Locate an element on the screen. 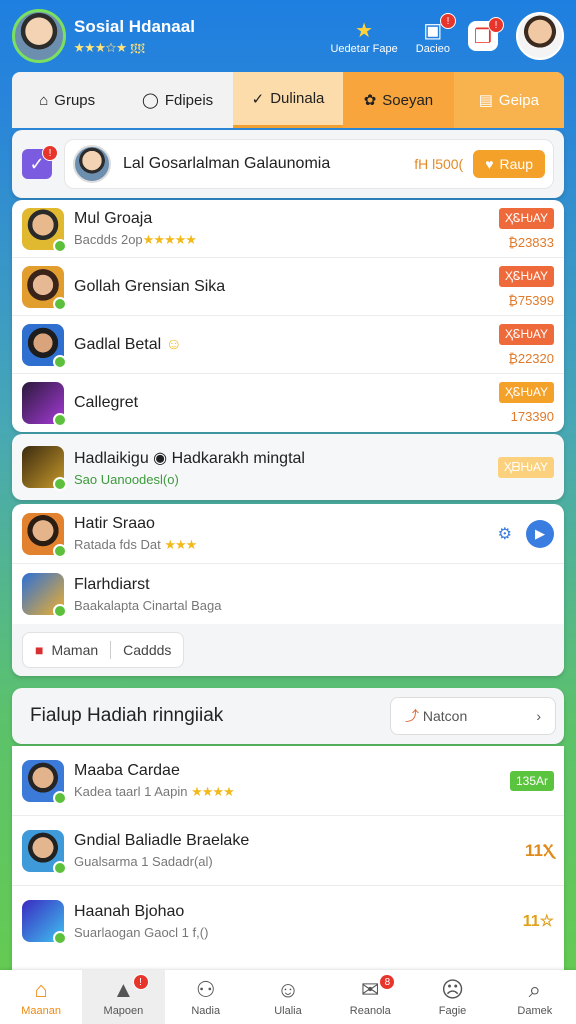 This screenshot has width=576, height=1024. nav-label: Mapoen is located at coordinates (123, 1011).